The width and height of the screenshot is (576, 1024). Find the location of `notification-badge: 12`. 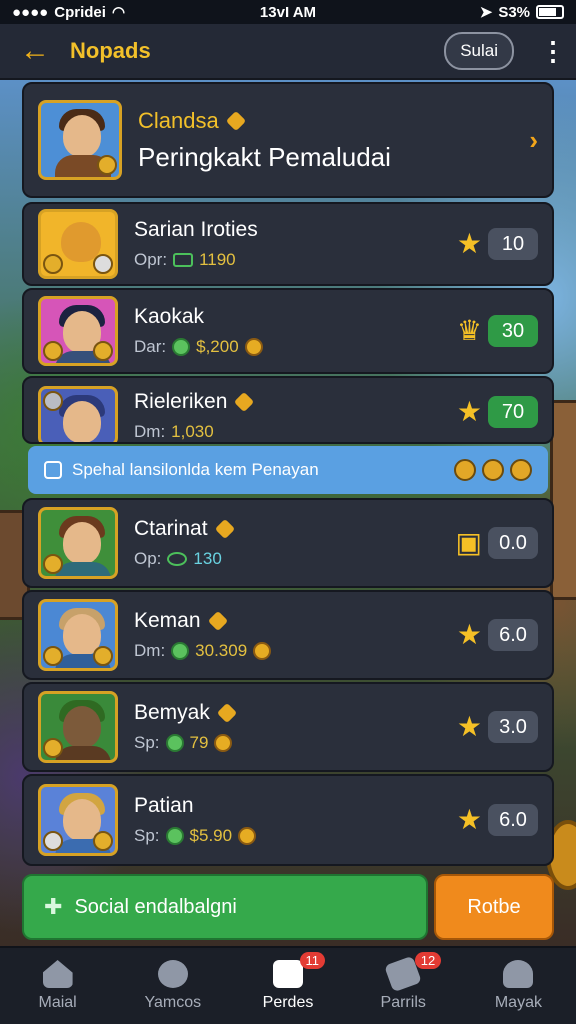

notification-badge: 12 is located at coordinates (428, 960).